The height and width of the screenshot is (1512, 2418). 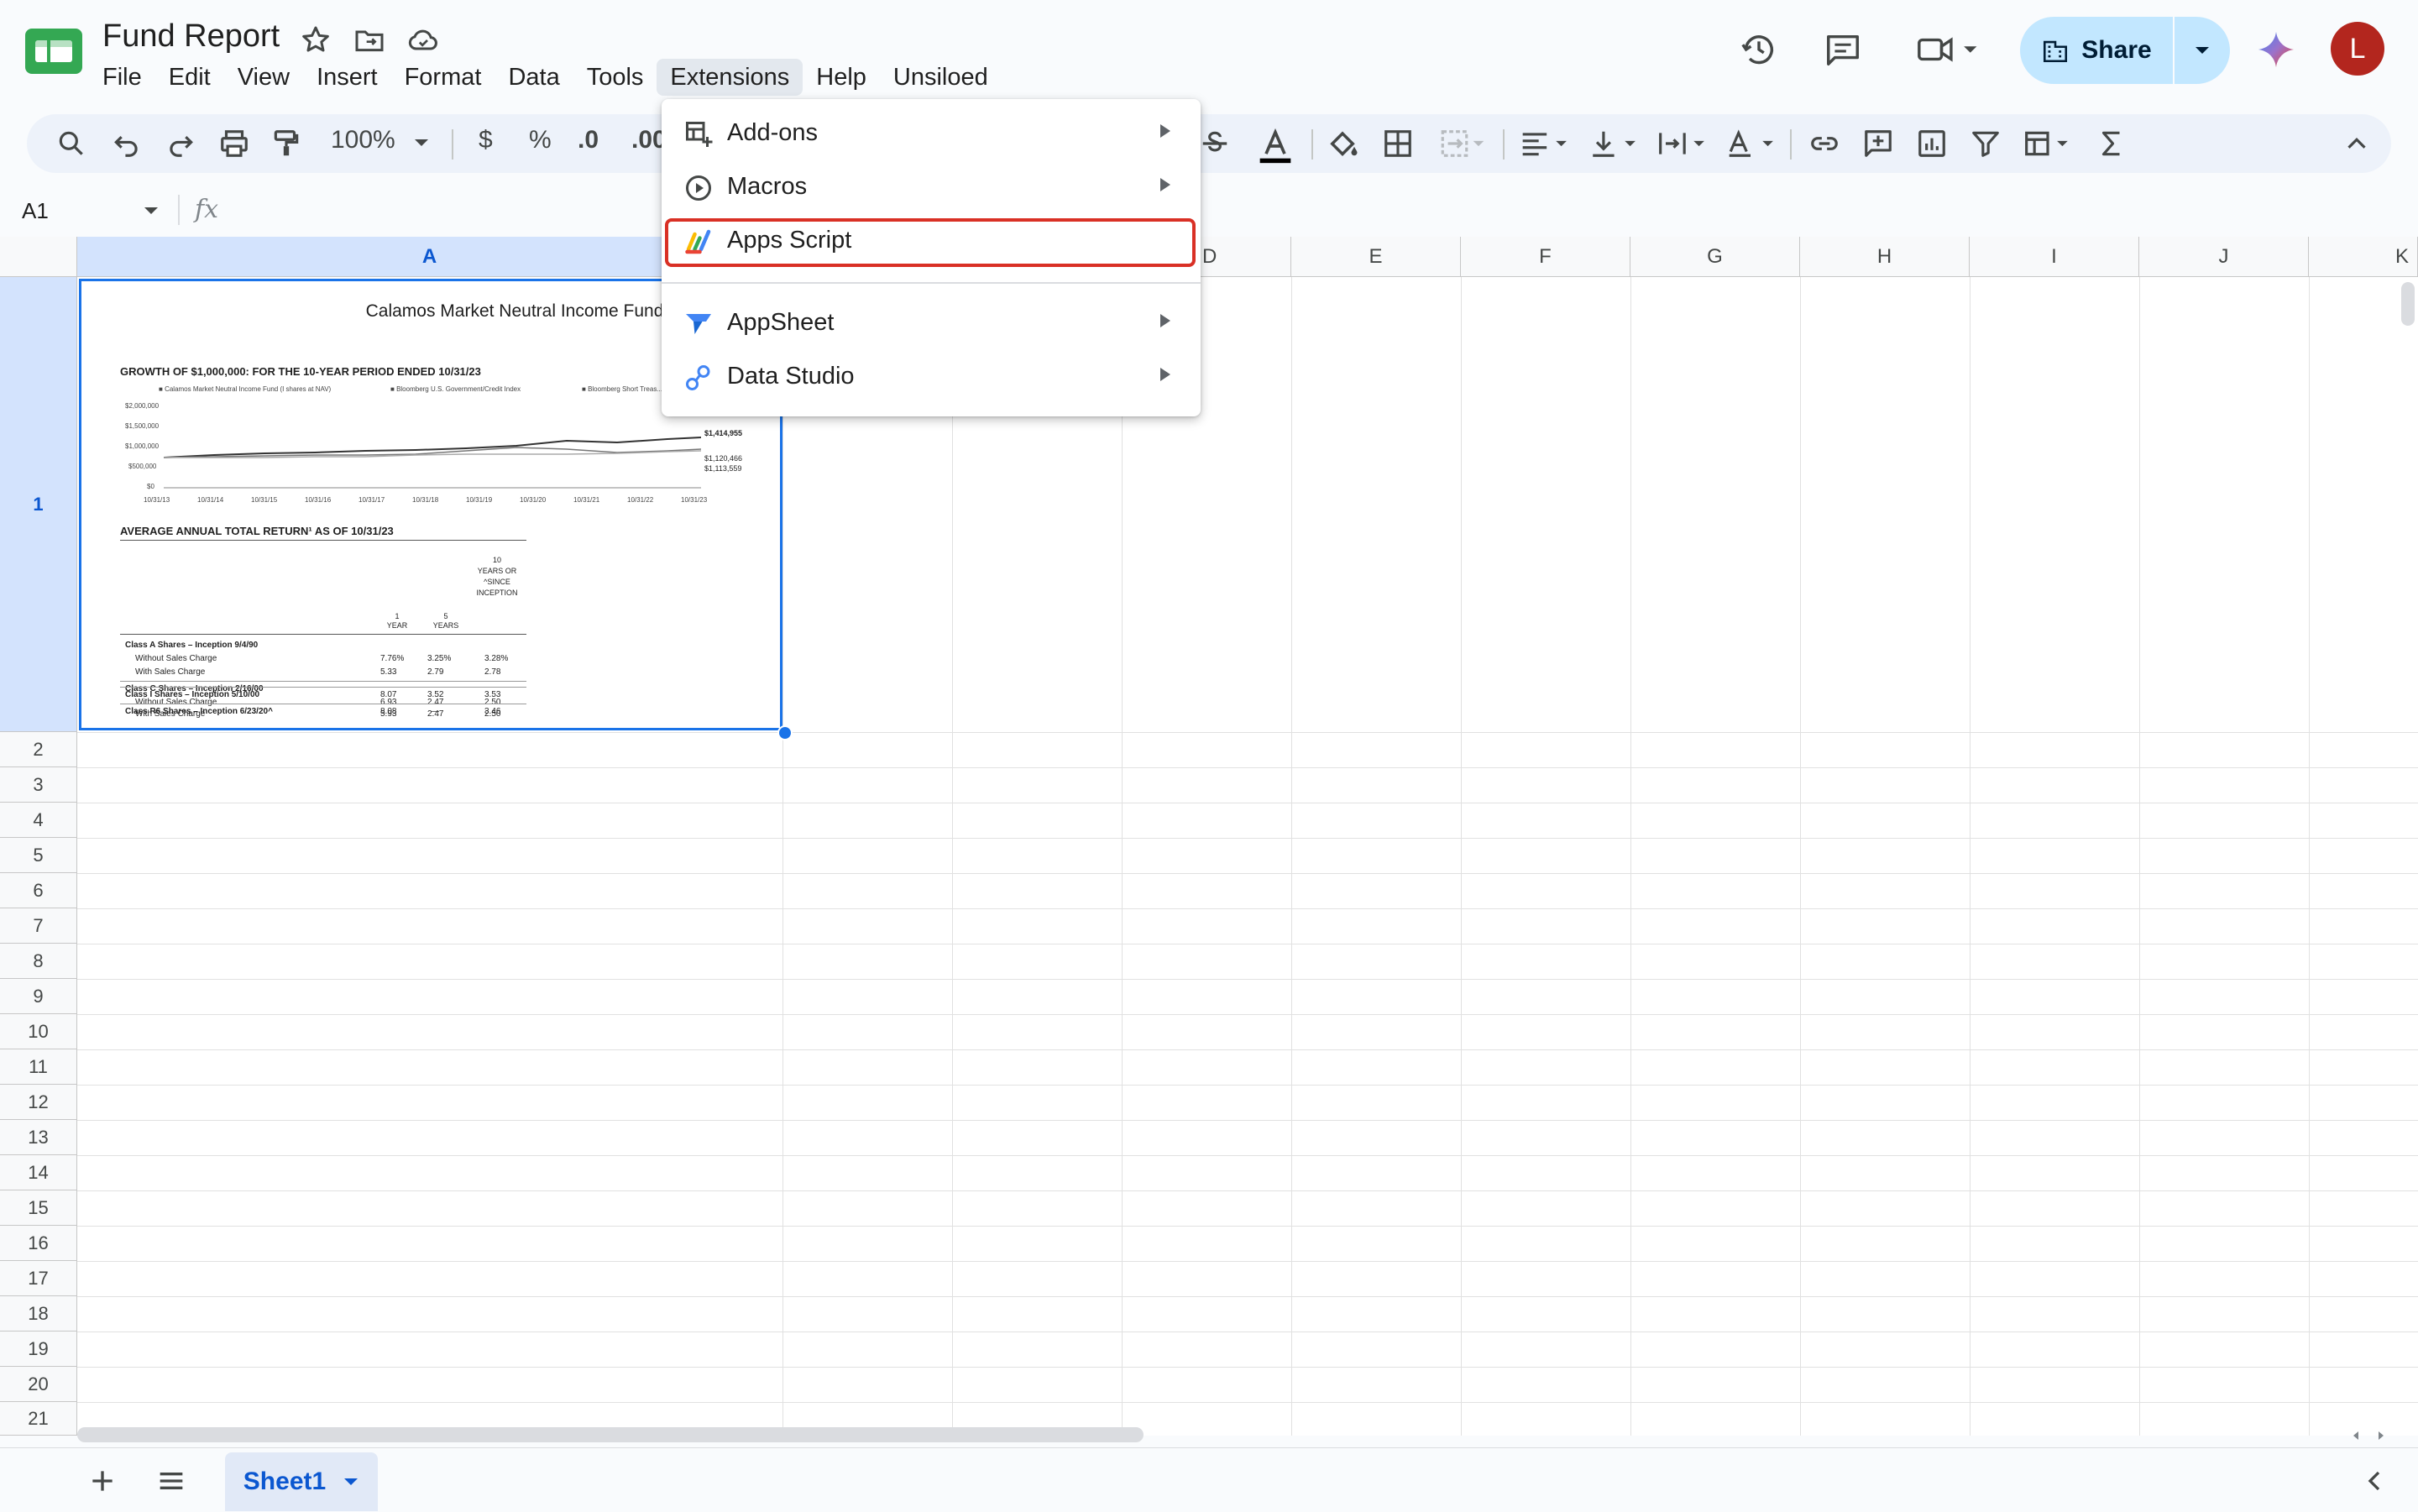 I want to click on merge-cells-icon, so click(x=1462, y=144).